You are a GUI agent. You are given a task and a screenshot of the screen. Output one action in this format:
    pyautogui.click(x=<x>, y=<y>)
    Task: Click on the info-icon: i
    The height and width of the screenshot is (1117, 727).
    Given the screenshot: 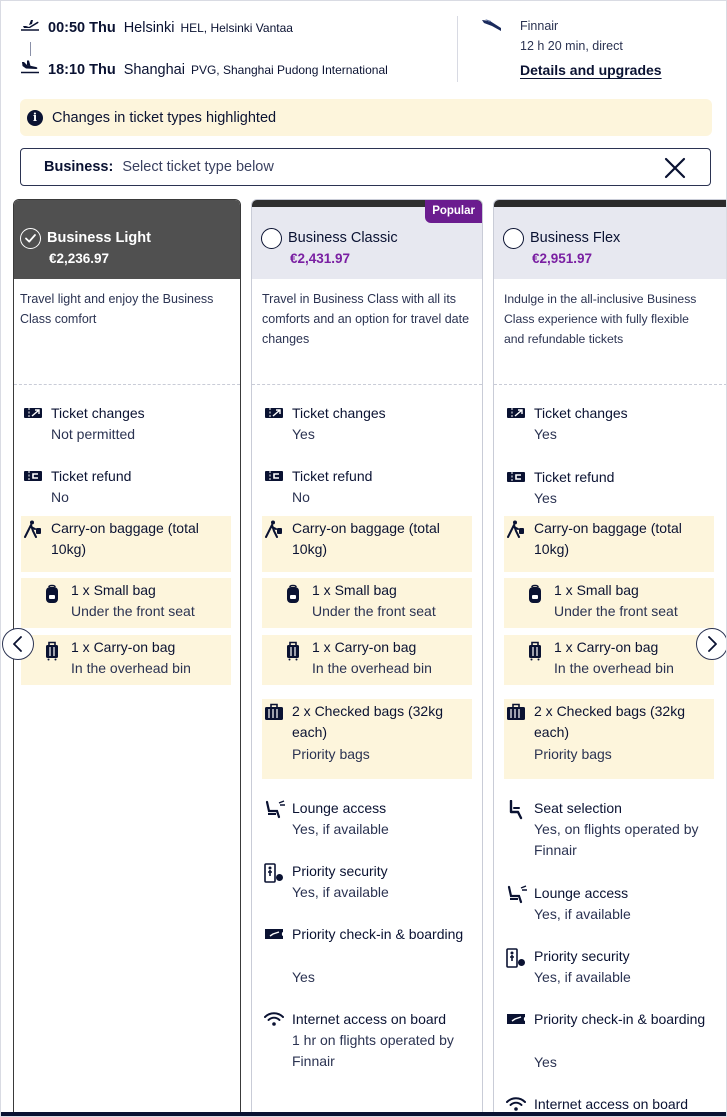 What is the action you would take?
    pyautogui.click(x=35, y=117)
    